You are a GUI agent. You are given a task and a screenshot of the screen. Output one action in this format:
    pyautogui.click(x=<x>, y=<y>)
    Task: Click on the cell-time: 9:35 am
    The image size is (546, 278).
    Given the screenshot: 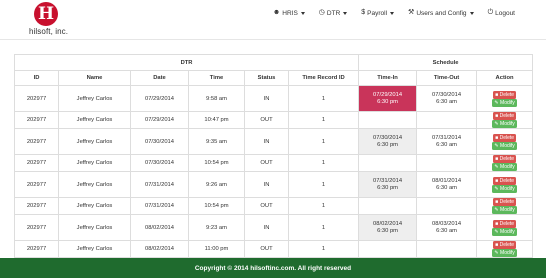 What is the action you would take?
    pyautogui.click(x=216, y=141)
    